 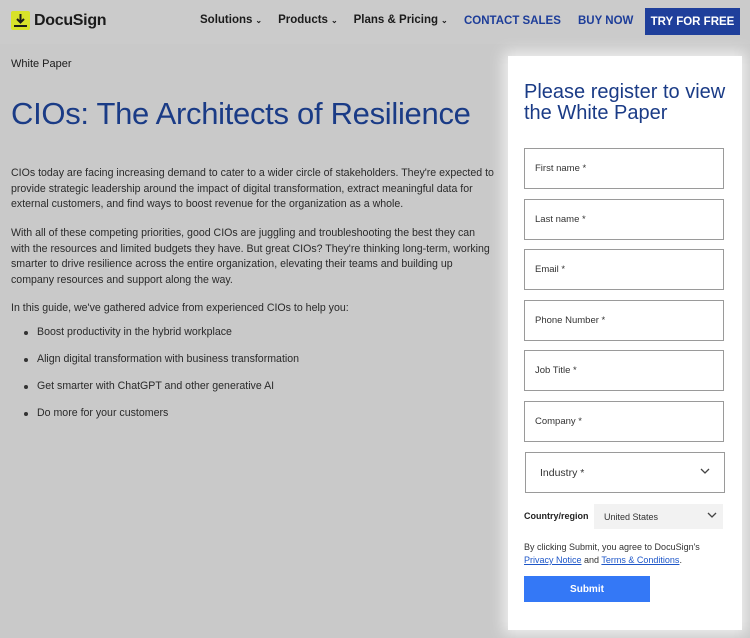 I want to click on phone-number-input, so click(x=624, y=320).